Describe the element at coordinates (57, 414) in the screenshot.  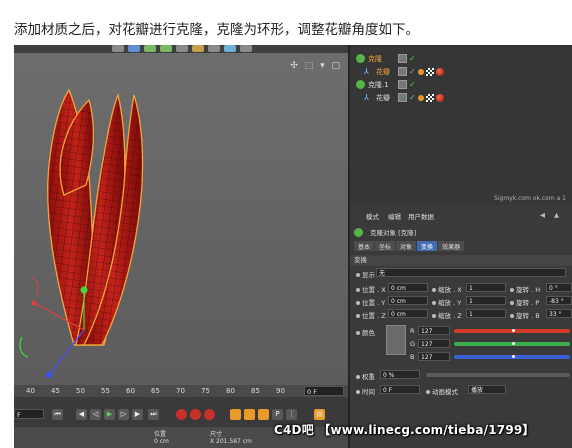
I see `go-start-button: ⏮` at that location.